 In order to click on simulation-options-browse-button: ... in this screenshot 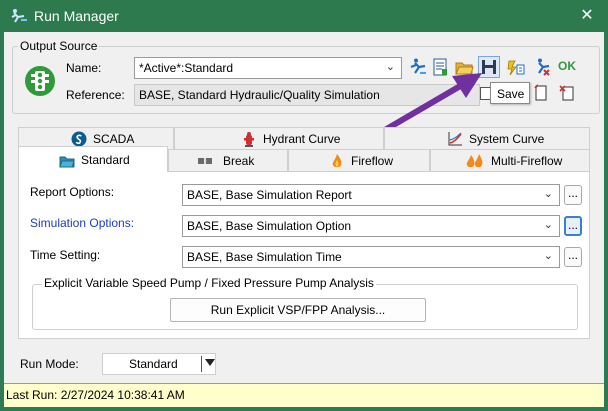, I will do `click(573, 226)`.